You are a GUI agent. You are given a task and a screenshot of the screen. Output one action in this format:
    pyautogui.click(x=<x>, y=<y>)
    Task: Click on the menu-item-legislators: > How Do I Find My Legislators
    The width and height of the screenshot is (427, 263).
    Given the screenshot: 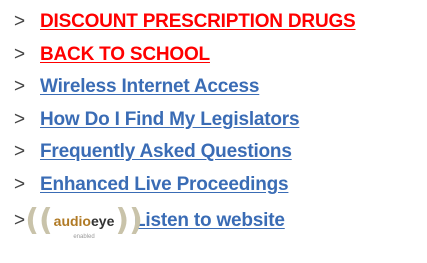 What is the action you would take?
    pyautogui.click(x=213, y=120)
    